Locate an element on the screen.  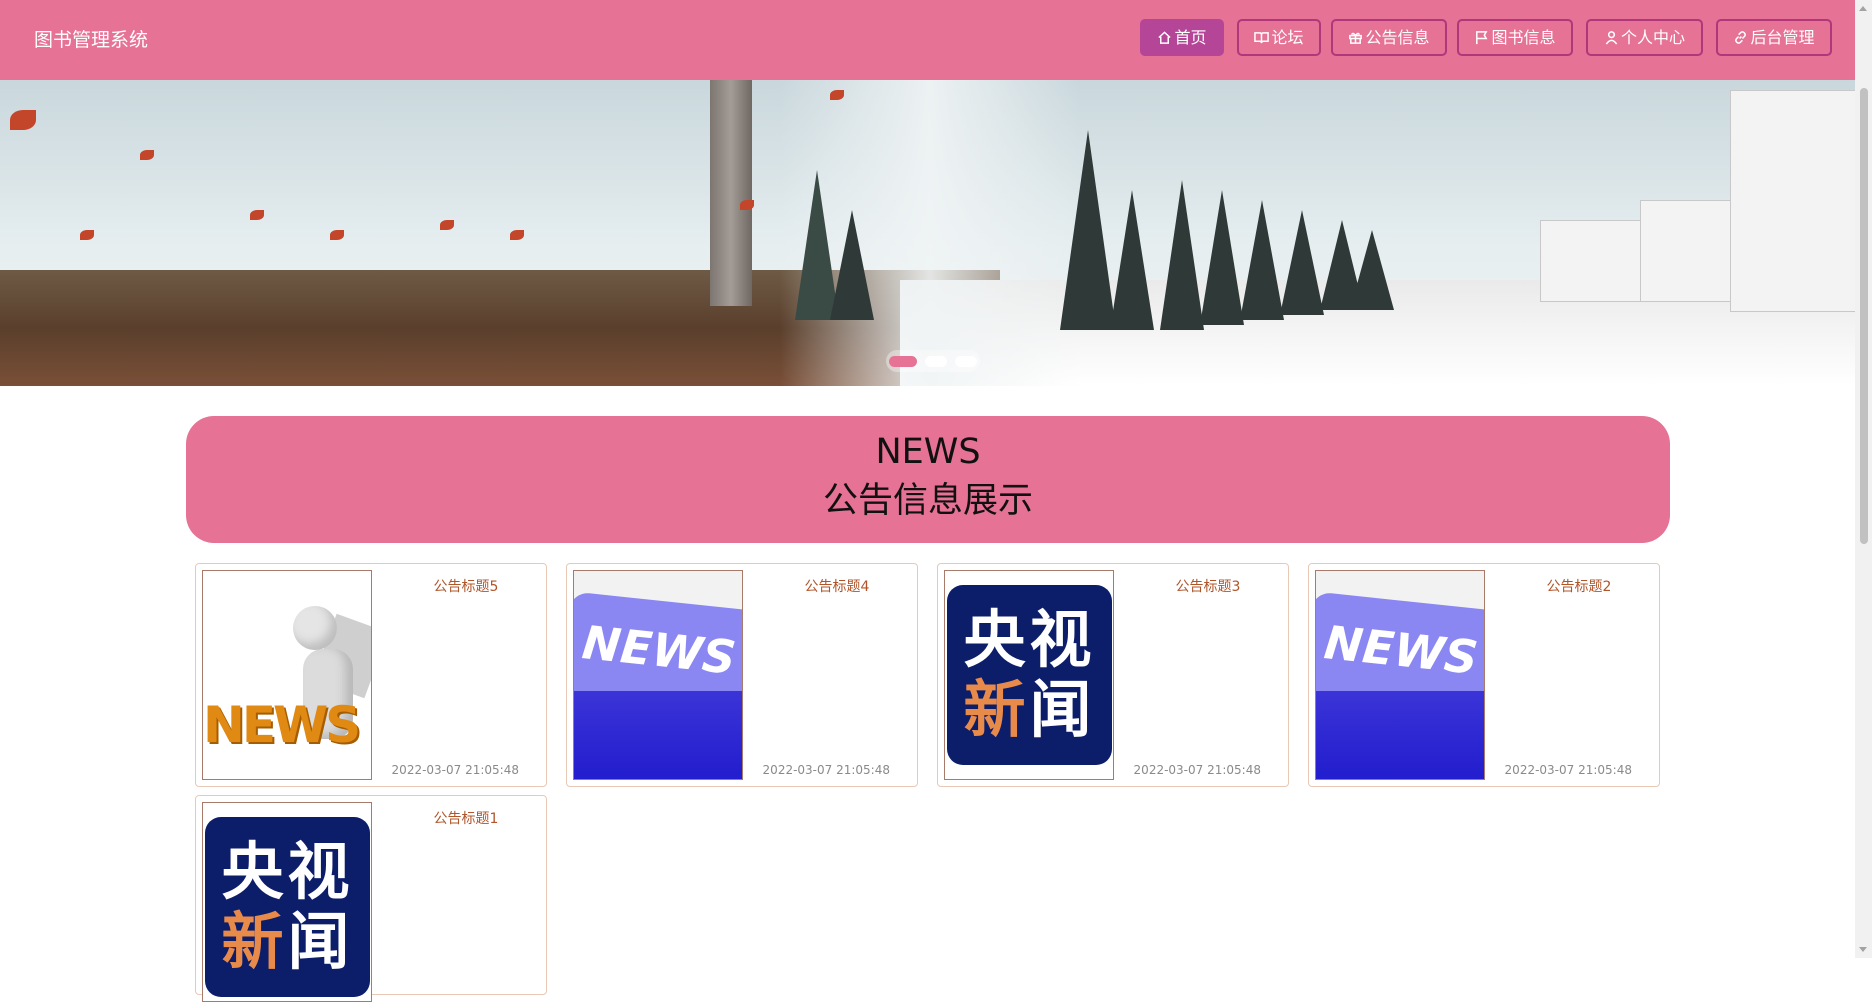
news-card: 央视 新闻 公告标题3 2022-03-07 21:05:48 is located at coordinates (1113, 675).